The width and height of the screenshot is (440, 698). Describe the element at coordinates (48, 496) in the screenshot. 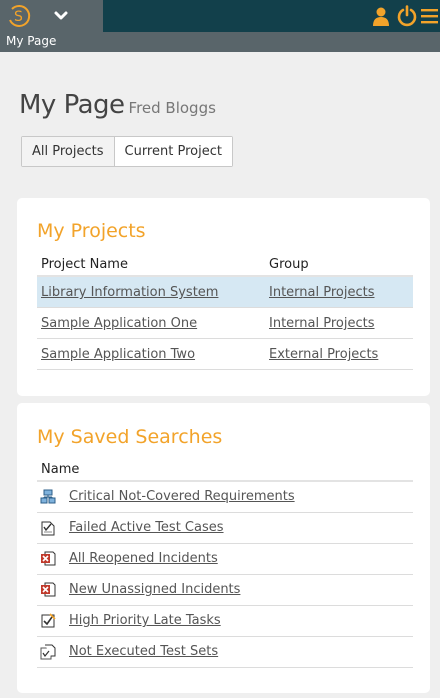

I see `requirement-icon` at that location.